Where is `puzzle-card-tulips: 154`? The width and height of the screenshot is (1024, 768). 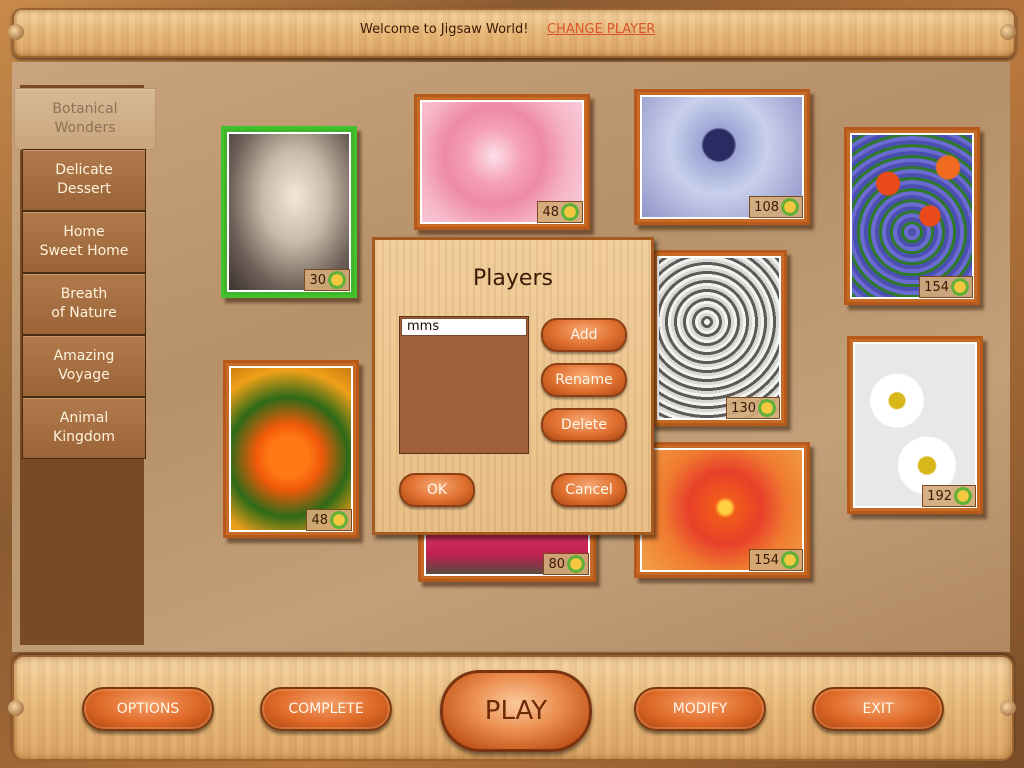
puzzle-card-tulips: 154 is located at coordinates (912, 216).